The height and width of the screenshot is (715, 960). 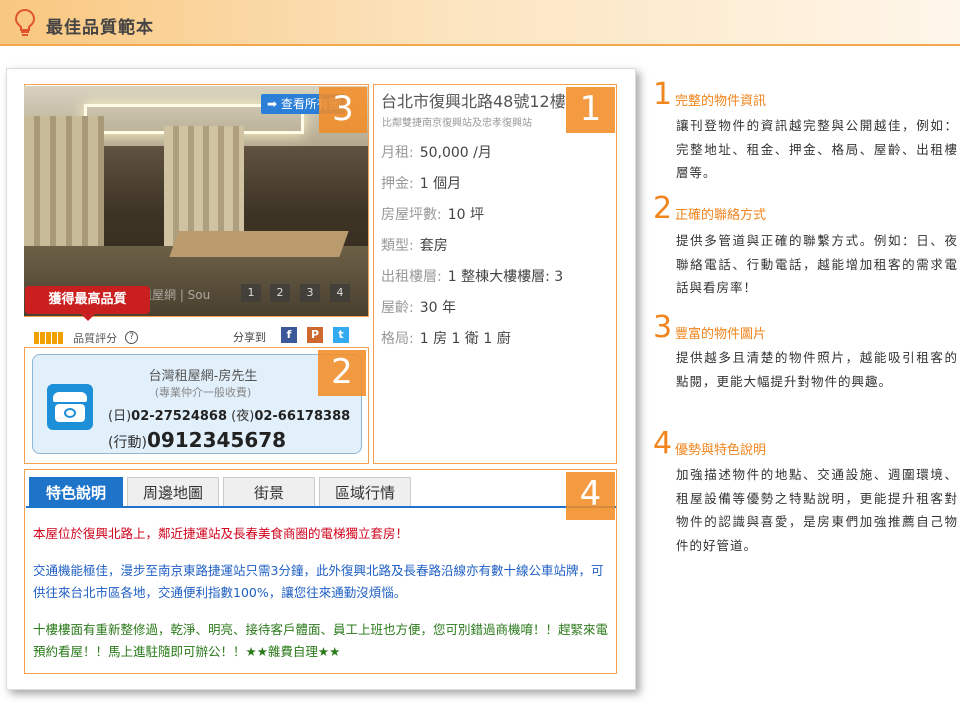 What do you see at coordinates (721, 334) in the screenshot?
I see `tip-3-title: 豐富的物件圖片` at bounding box center [721, 334].